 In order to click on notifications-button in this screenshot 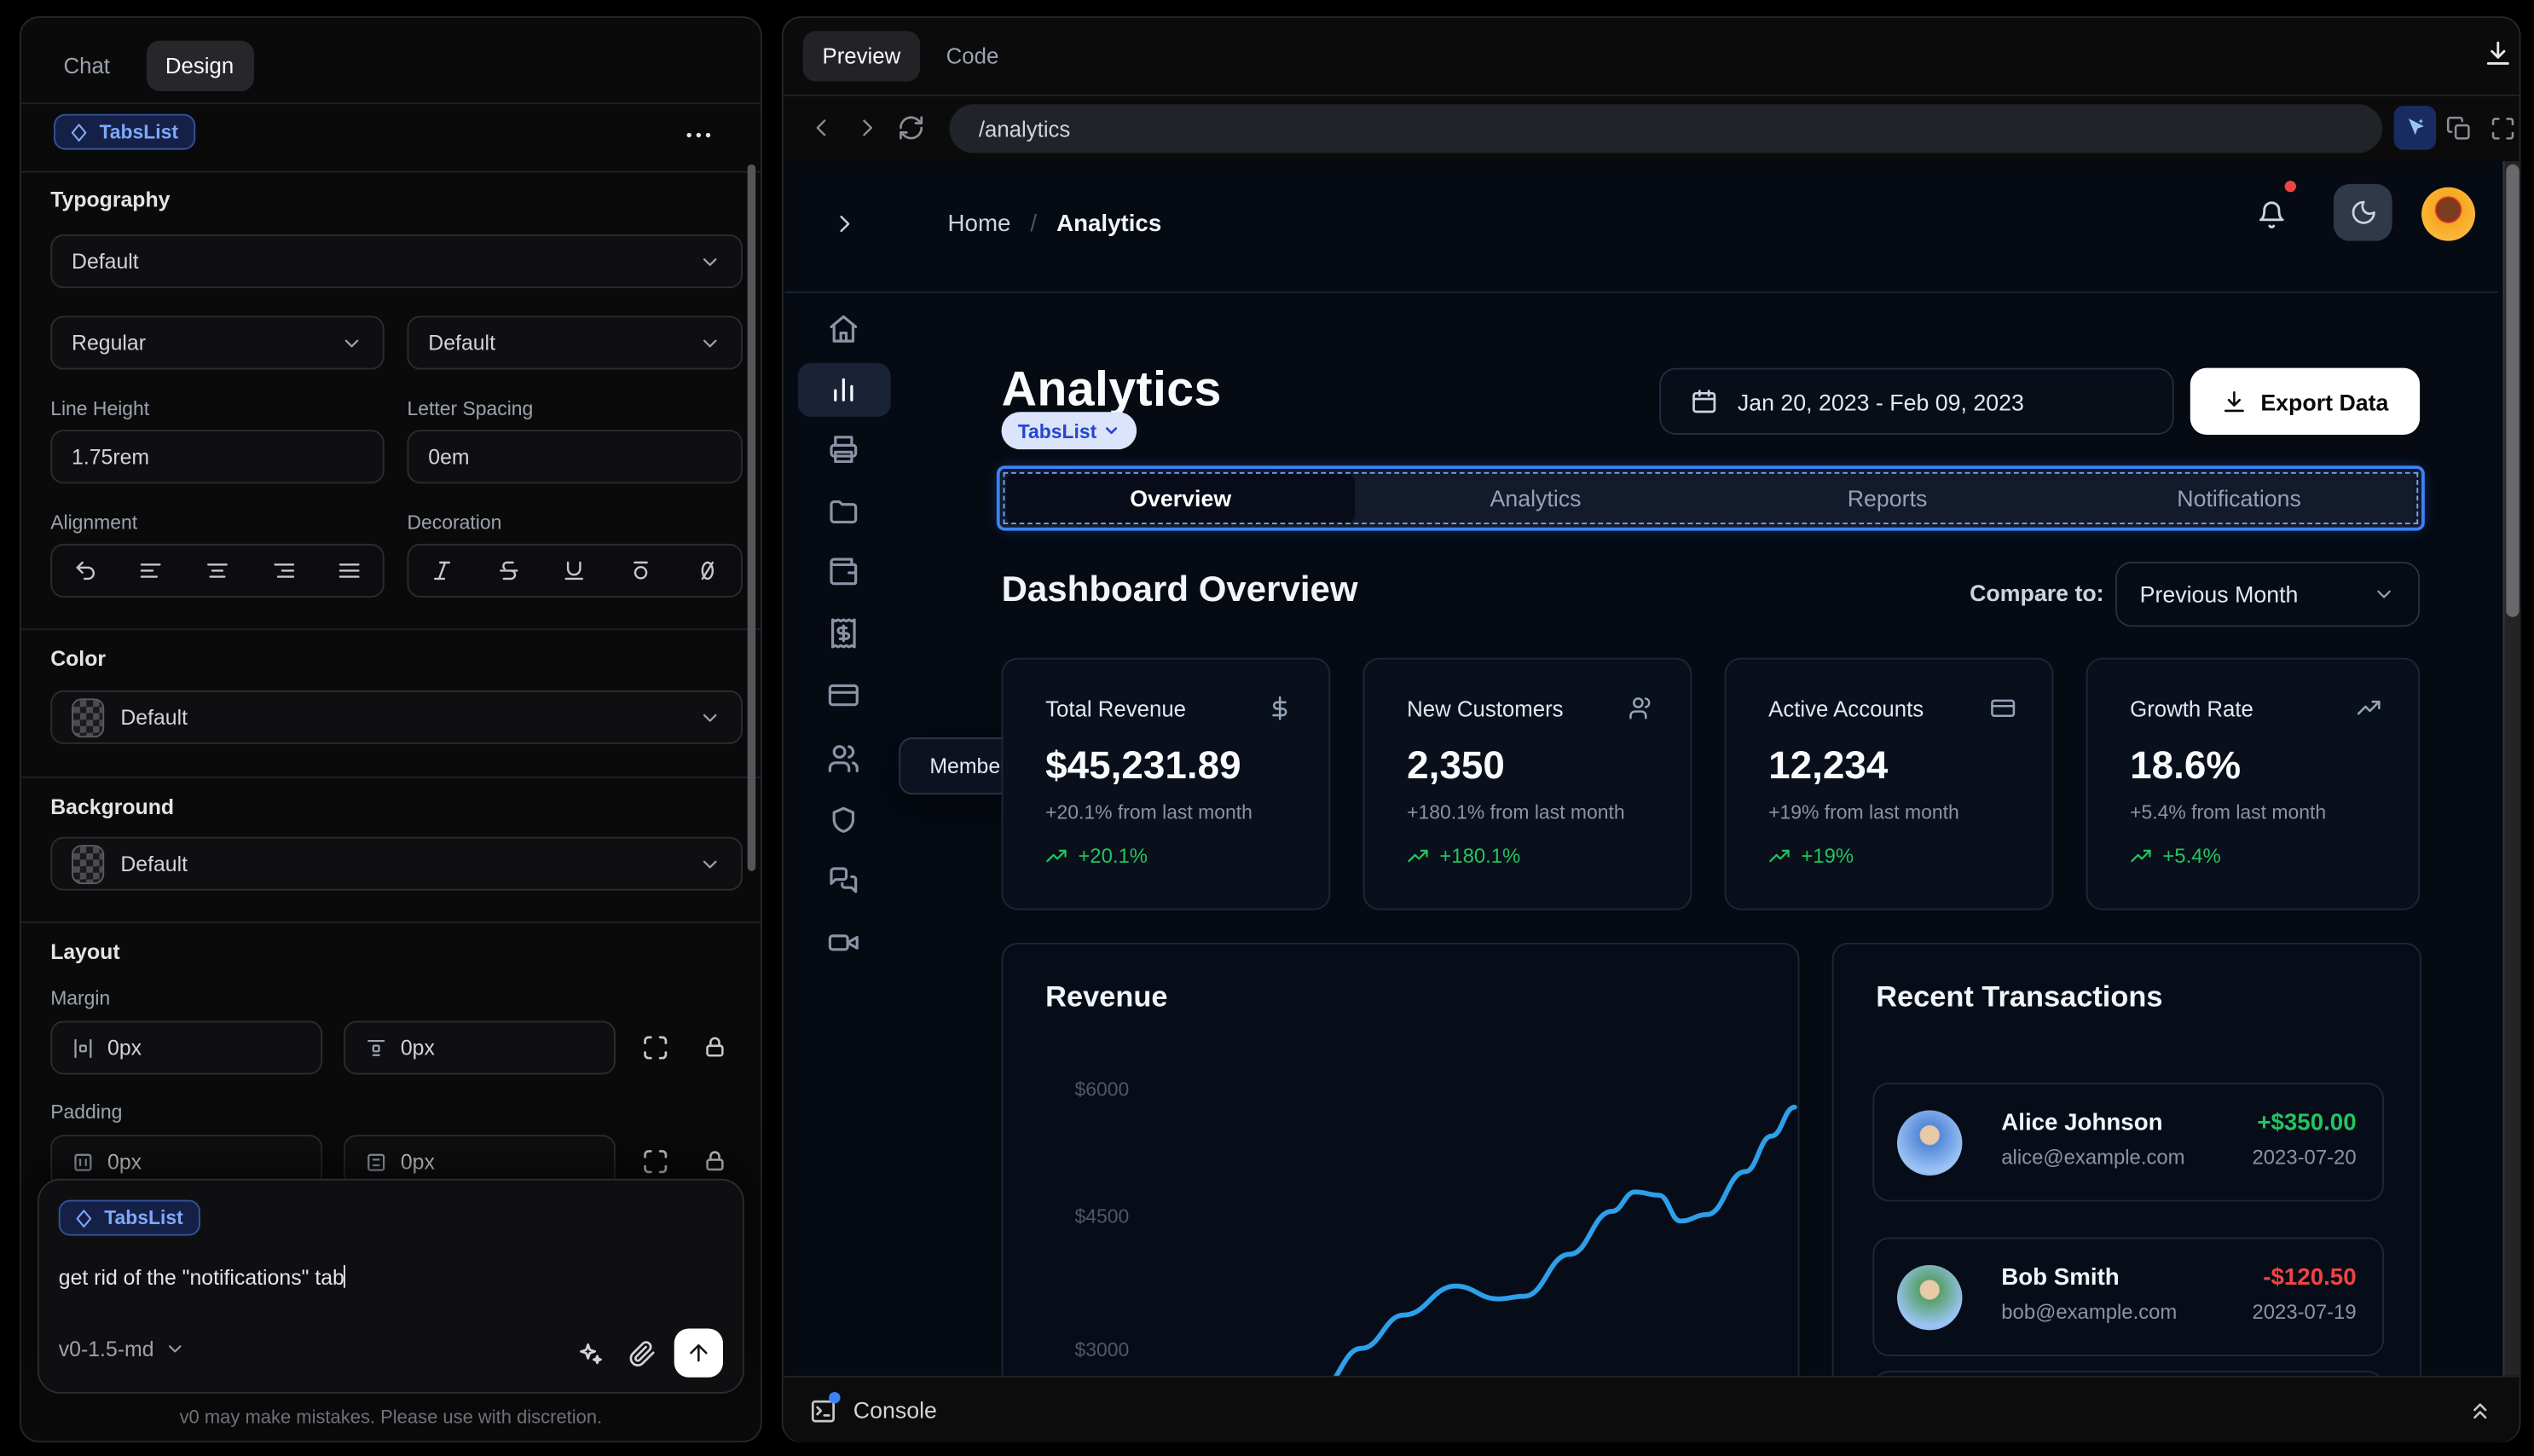, I will do `click(2271, 214)`.